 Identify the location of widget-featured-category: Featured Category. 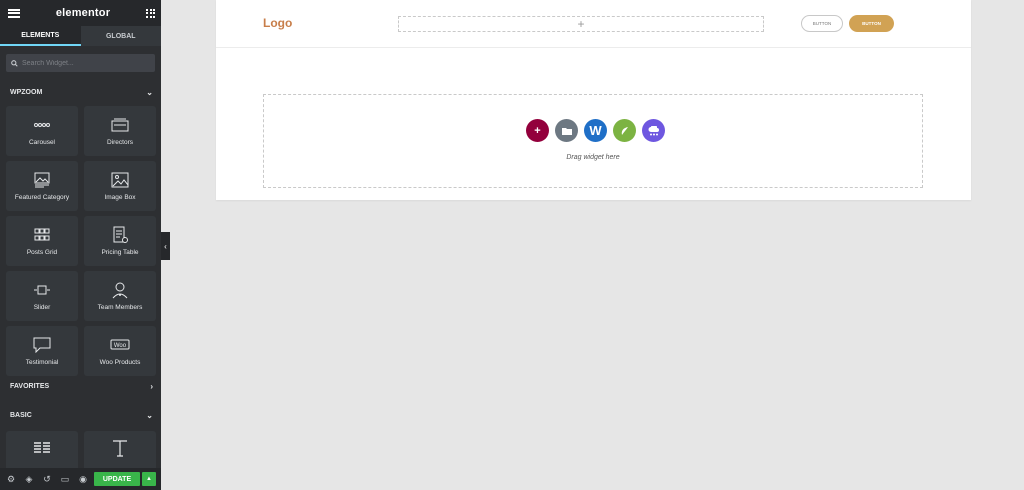
(42, 186).